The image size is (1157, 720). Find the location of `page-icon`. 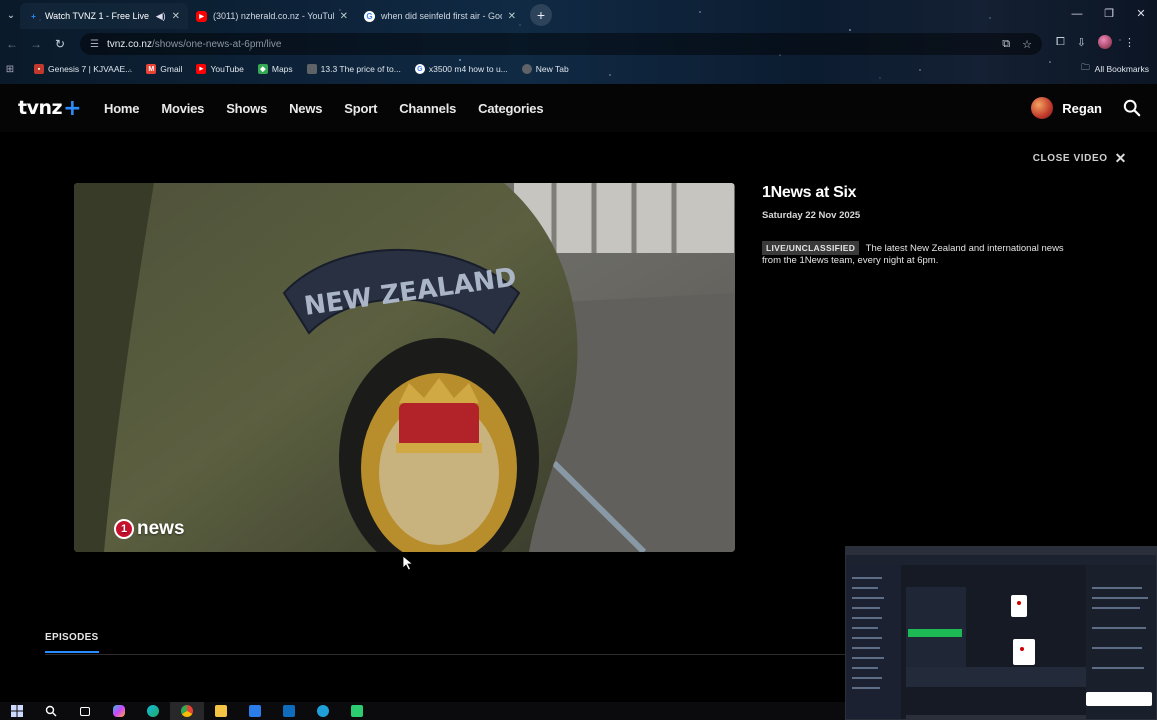

page-icon is located at coordinates (311, 69).